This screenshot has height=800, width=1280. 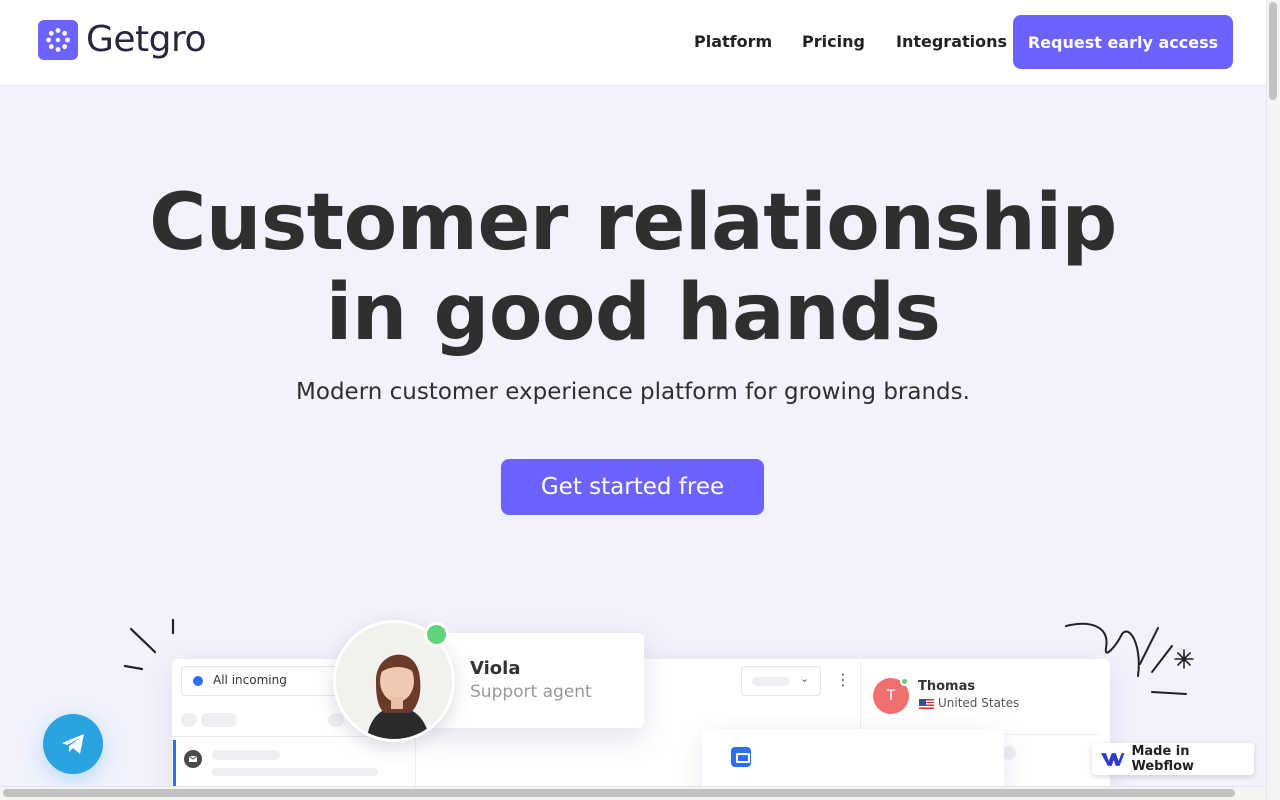 What do you see at coordinates (741, 757) in the screenshot?
I see `chat-icon` at bounding box center [741, 757].